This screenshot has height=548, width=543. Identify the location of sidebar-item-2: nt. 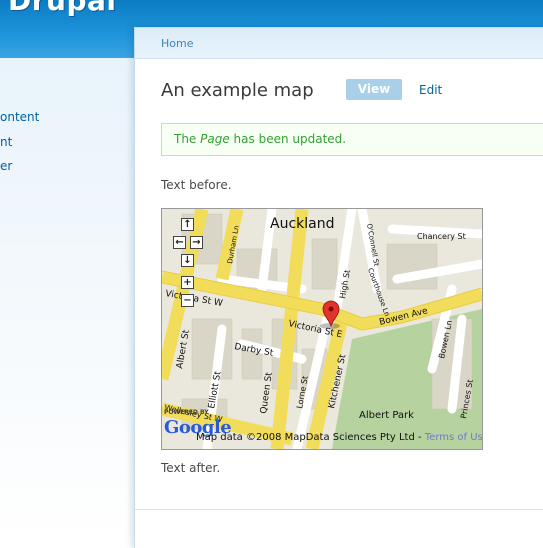
(6, 142).